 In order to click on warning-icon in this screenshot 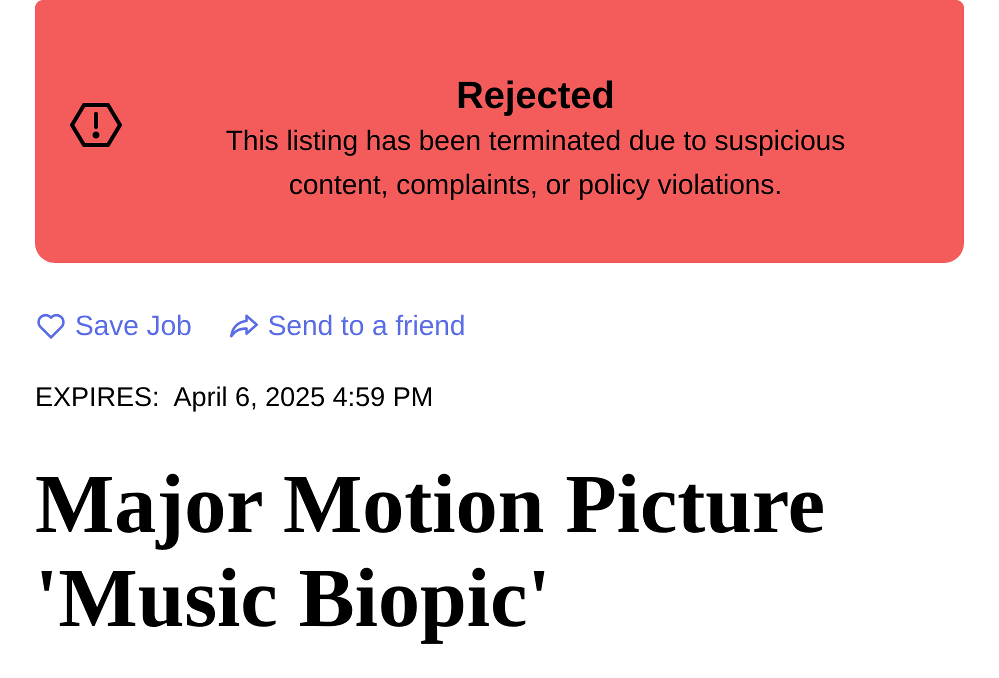, I will do `click(96, 125)`.